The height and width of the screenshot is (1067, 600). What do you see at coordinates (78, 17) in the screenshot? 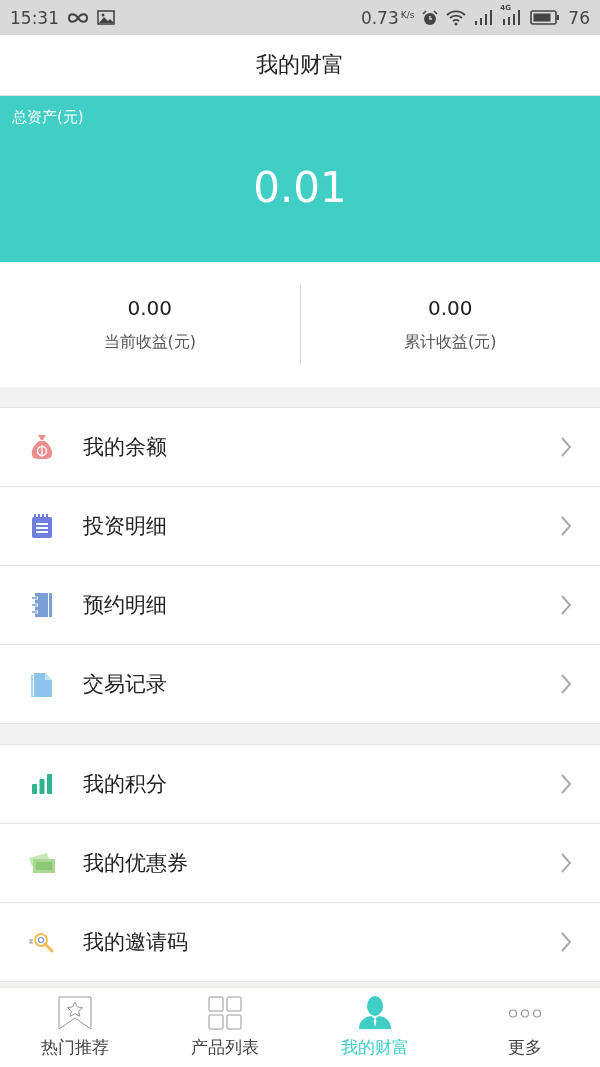
I see `infinity-icon` at bounding box center [78, 17].